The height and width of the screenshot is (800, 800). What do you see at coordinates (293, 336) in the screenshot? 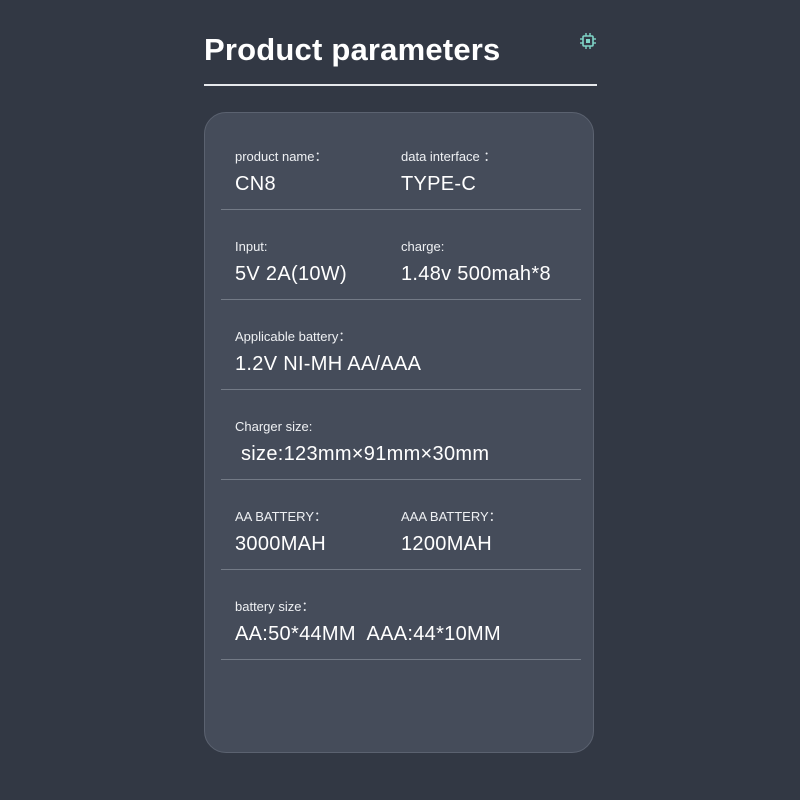
I see `applicable-battery-label: Applicable battery：` at bounding box center [293, 336].